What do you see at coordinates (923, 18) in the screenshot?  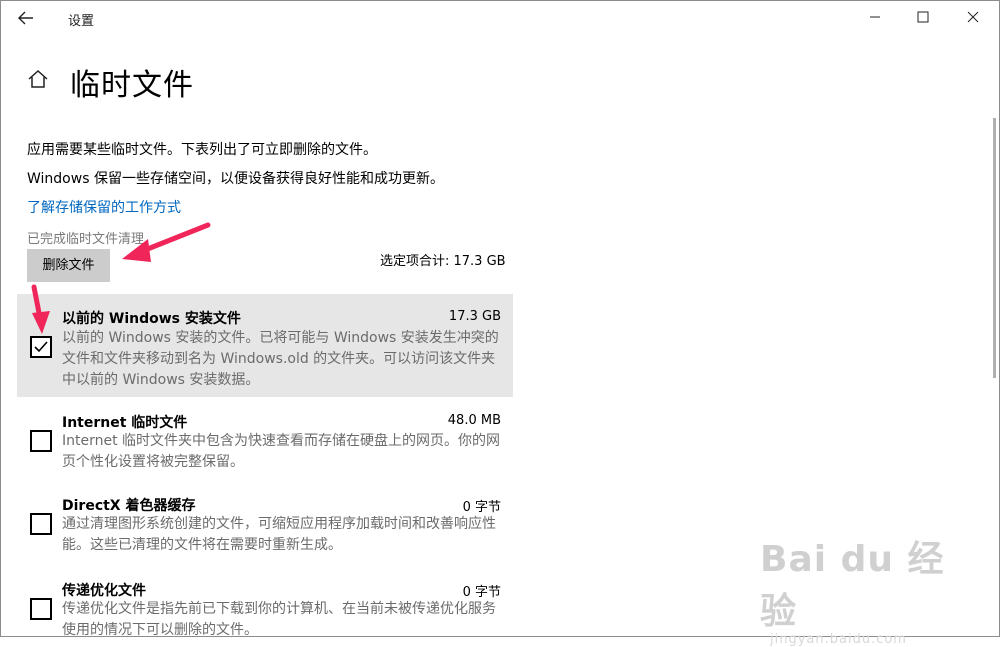 I see `maximize-icon` at bounding box center [923, 18].